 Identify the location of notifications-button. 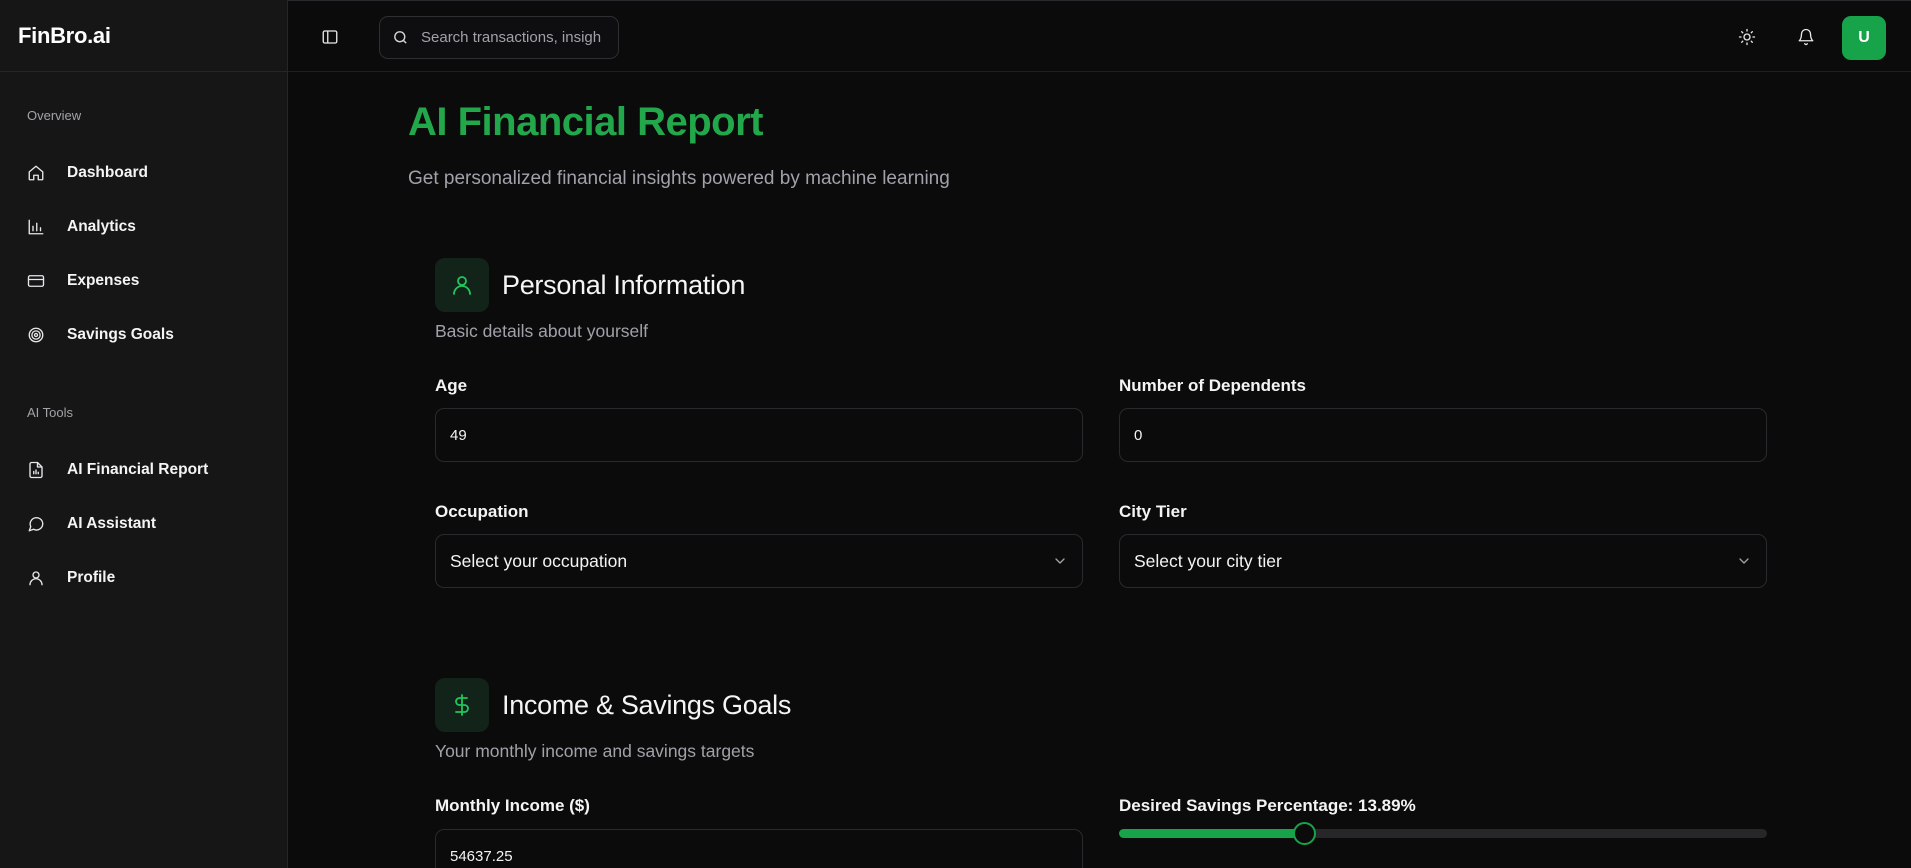
(1806, 37).